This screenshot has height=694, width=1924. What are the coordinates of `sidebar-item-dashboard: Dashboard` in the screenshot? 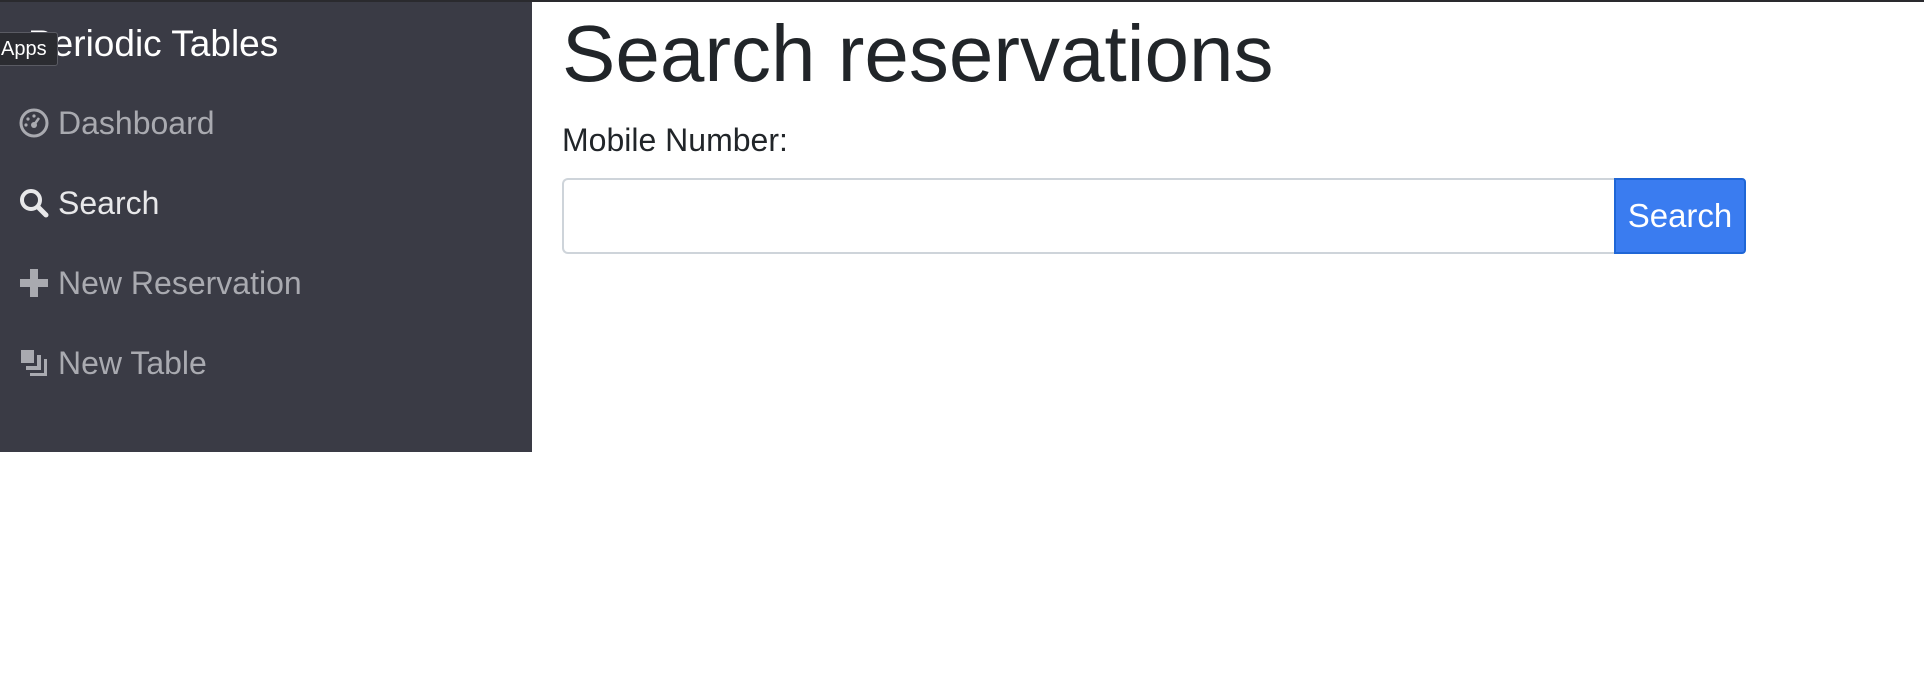 It's located at (115, 123).